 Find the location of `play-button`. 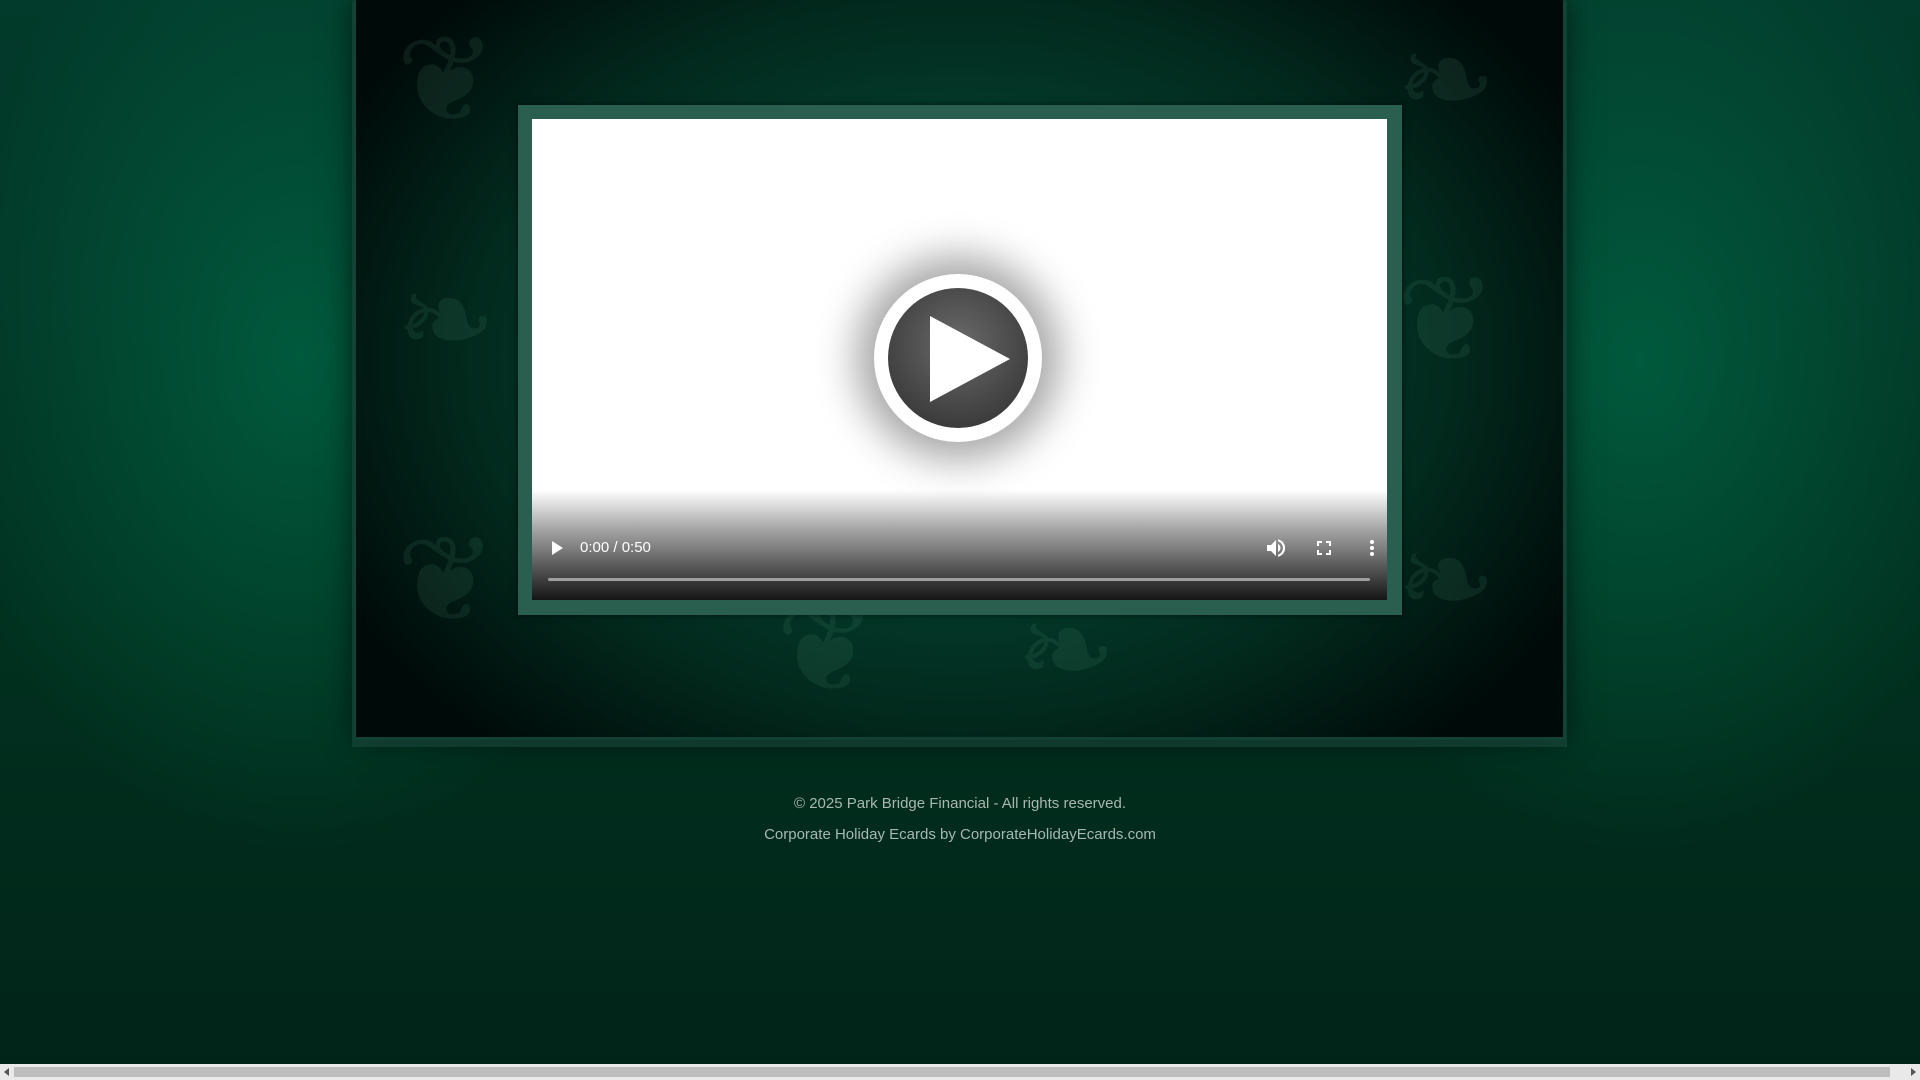

play-button is located at coordinates (557, 548).